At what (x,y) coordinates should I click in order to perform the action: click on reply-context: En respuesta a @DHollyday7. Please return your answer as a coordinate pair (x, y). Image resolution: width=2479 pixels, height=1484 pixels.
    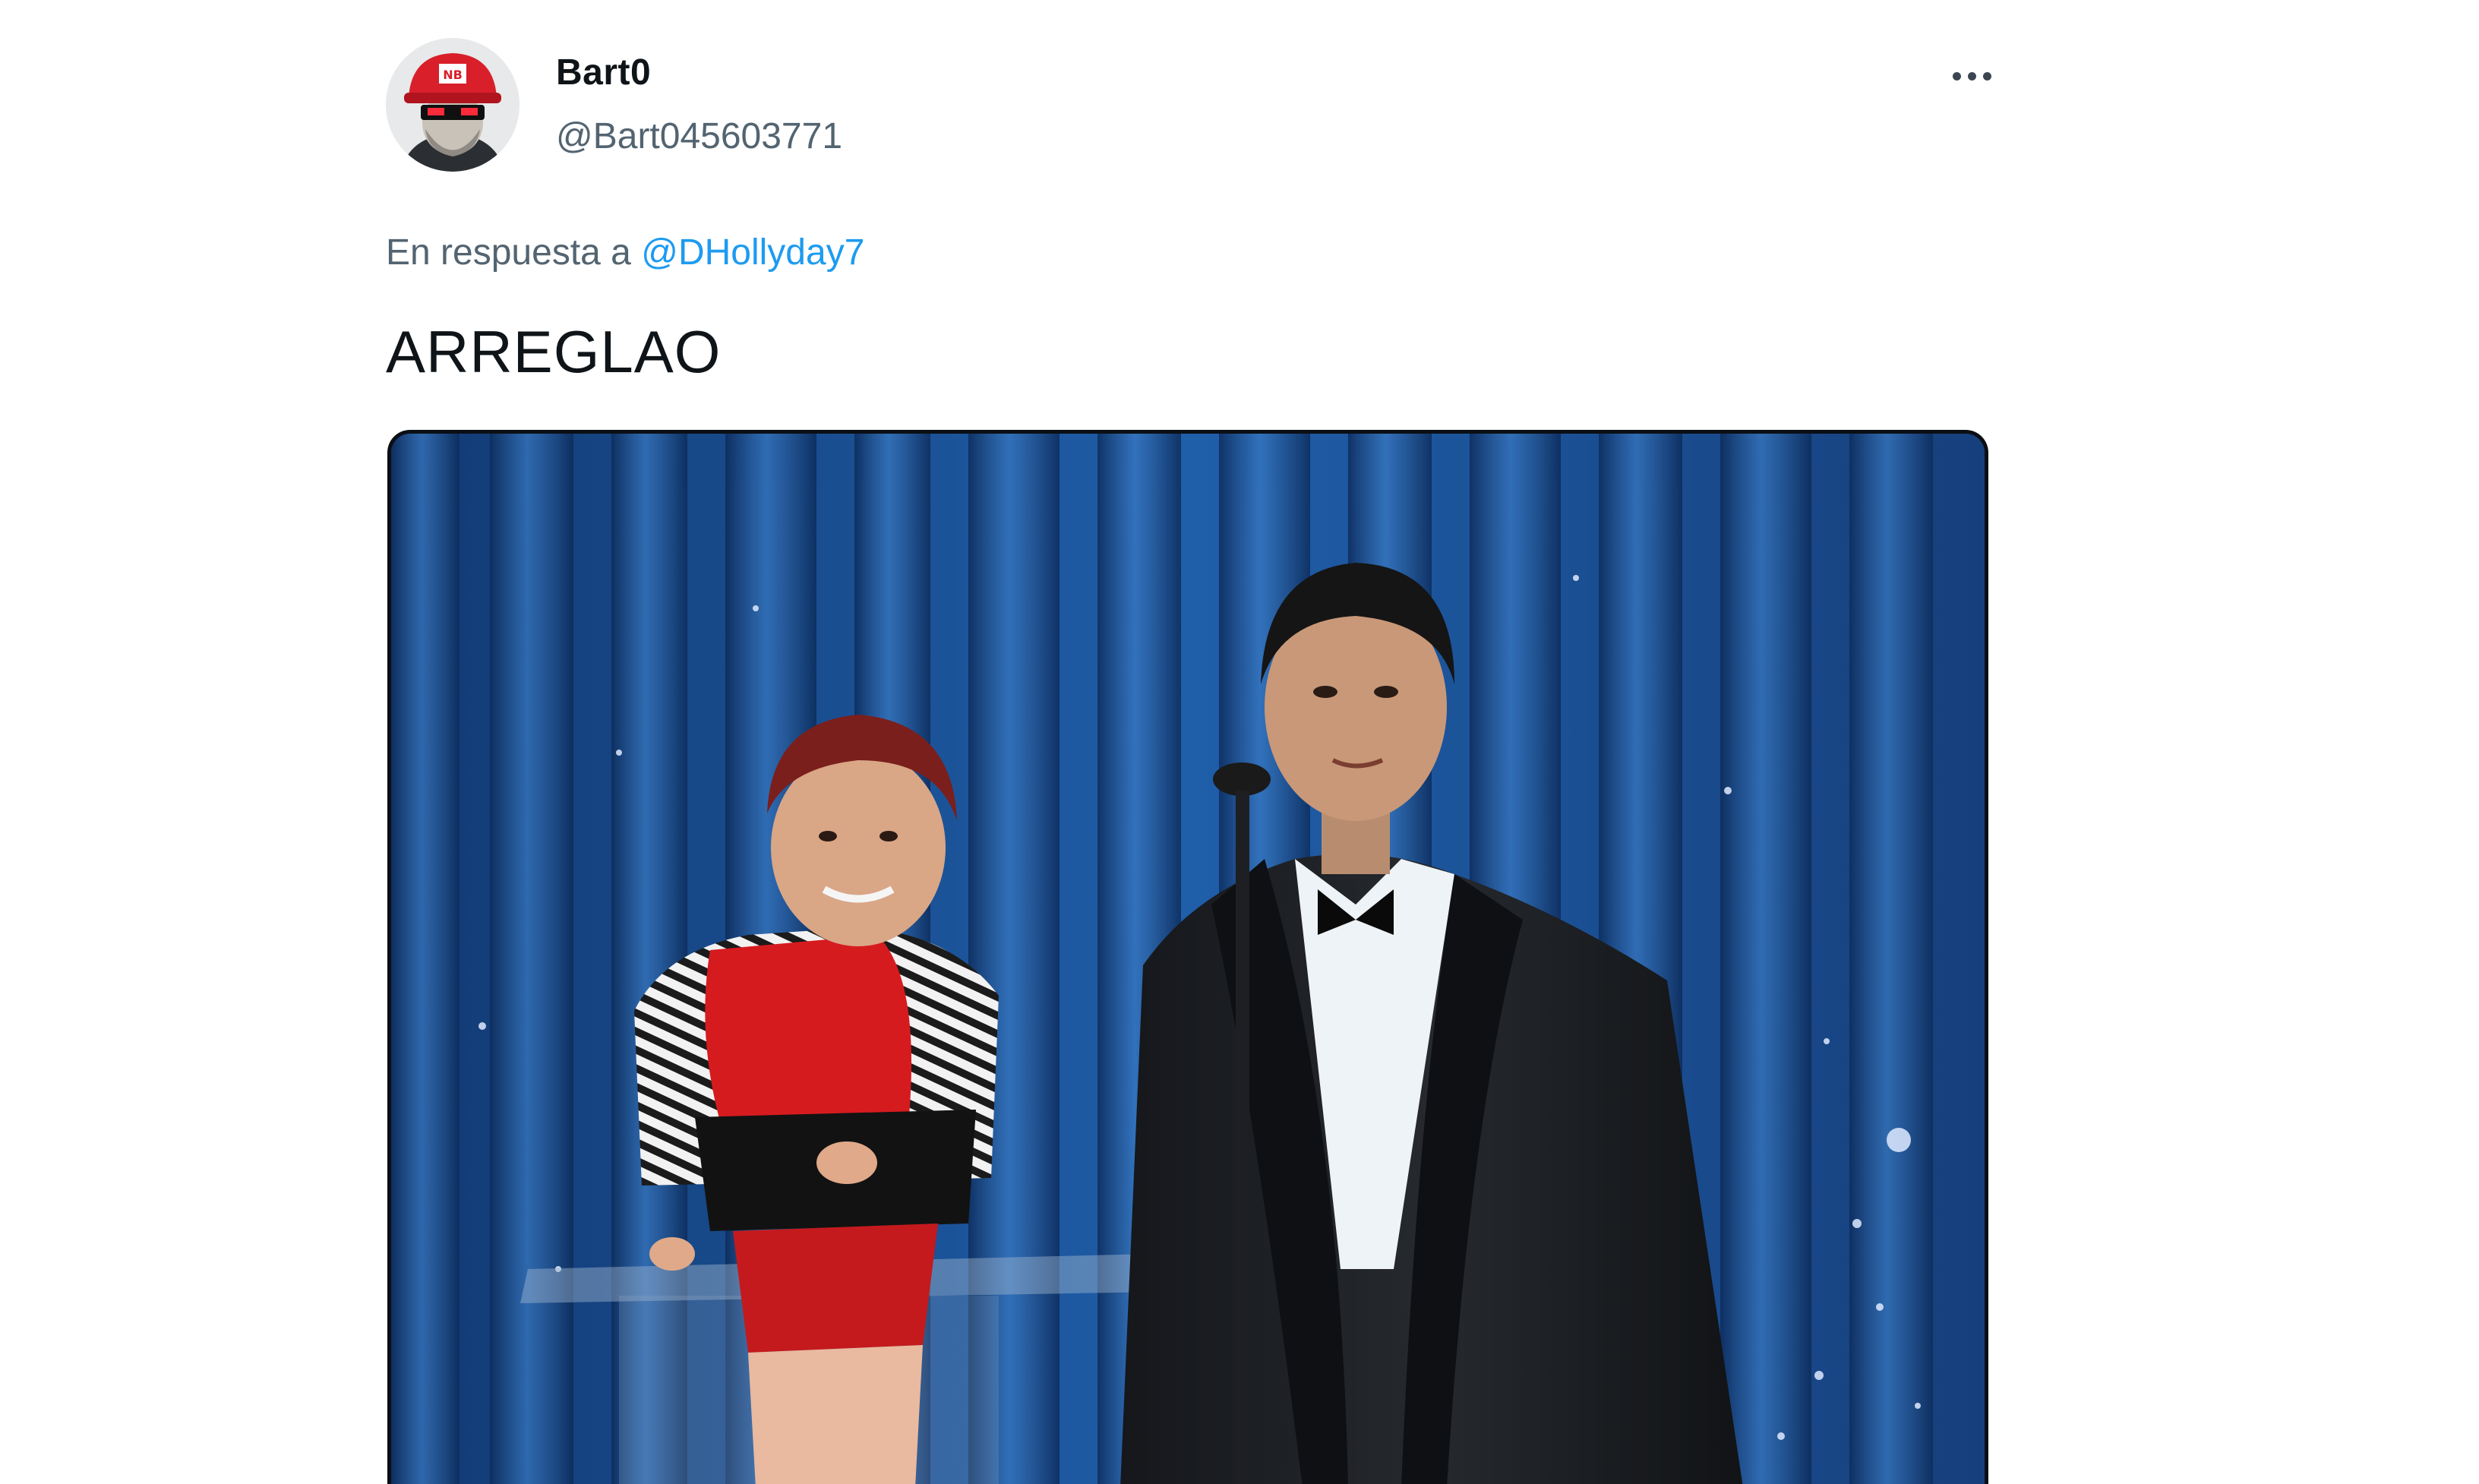
    Looking at the image, I should click on (625, 252).